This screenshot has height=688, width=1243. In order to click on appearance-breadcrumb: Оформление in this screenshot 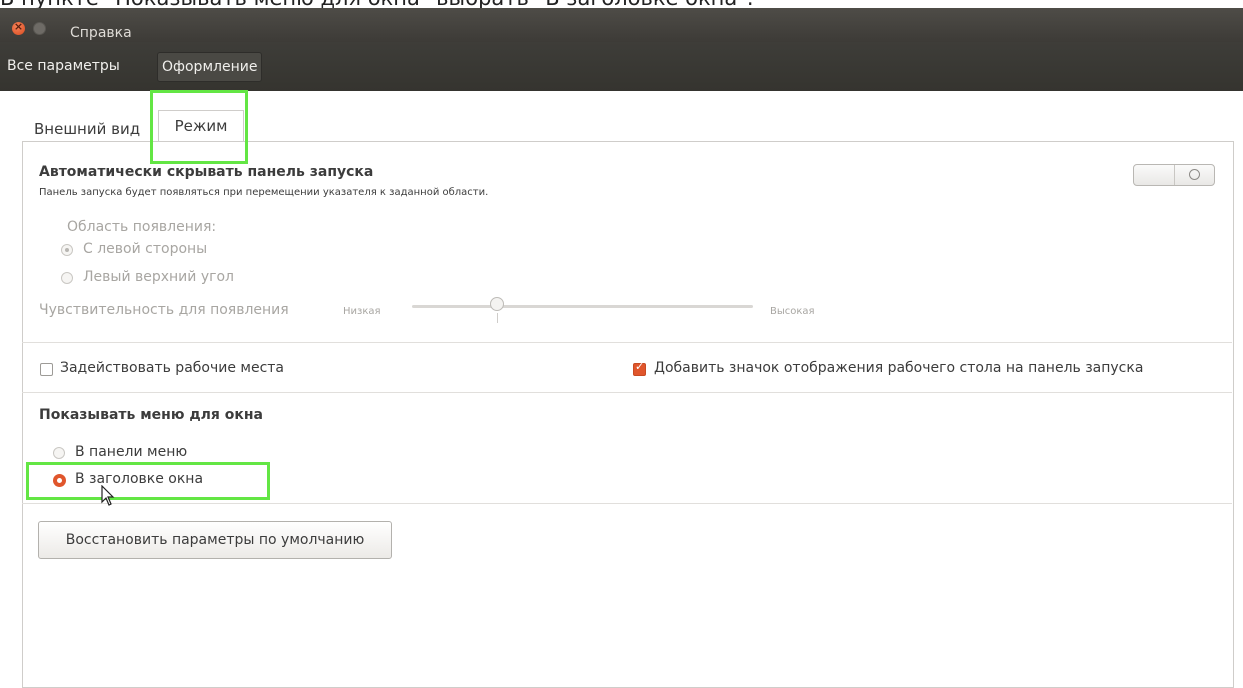, I will do `click(210, 67)`.